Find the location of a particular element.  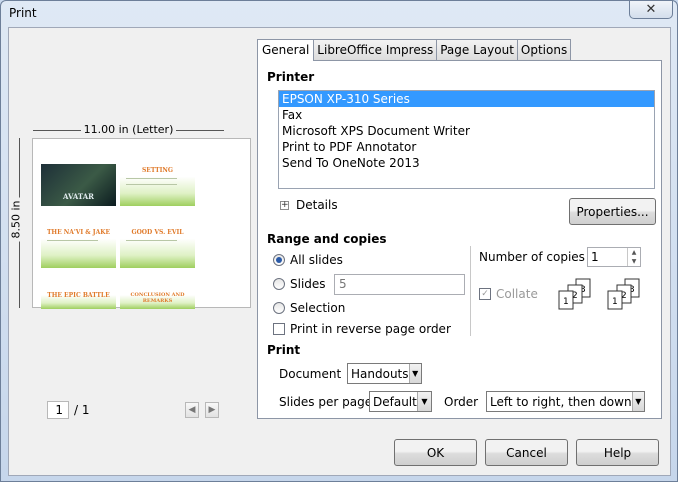

window-title: Print is located at coordinates (23, 13).